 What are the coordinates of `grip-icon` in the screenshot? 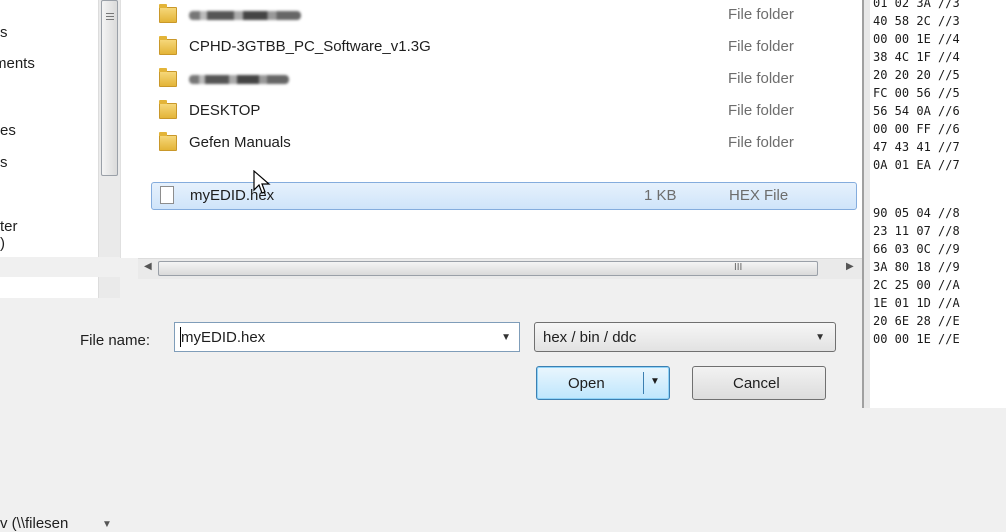 It's located at (110, 17).